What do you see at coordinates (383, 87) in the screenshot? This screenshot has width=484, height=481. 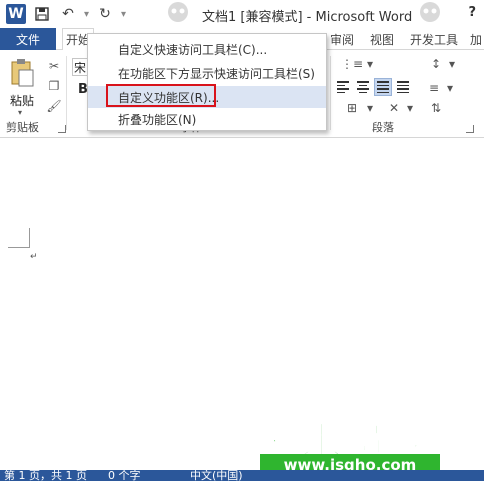 I see `justify-icon` at bounding box center [383, 87].